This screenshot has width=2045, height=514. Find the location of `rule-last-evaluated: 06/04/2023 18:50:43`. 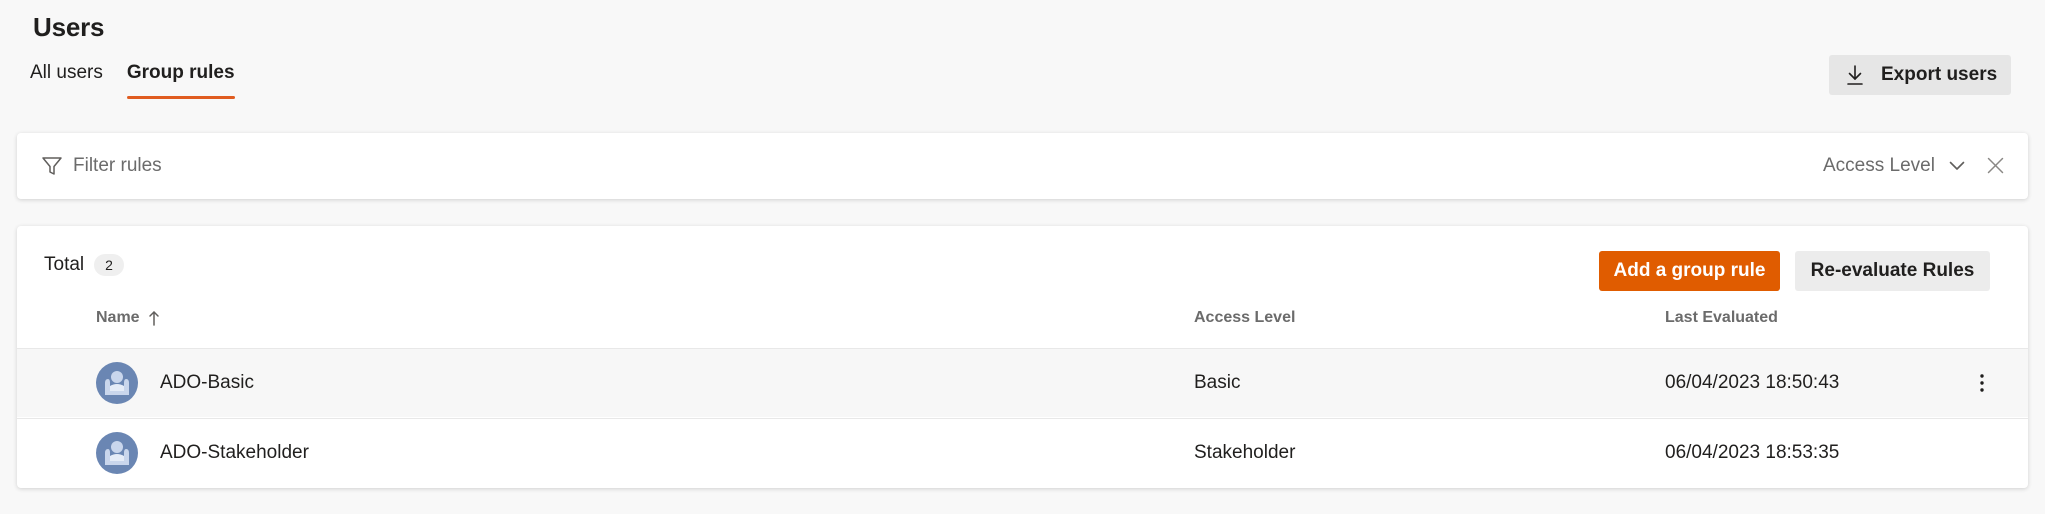

rule-last-evaluated: 06/04/2023 18:50:43 is located at coordinates (1752, 382).